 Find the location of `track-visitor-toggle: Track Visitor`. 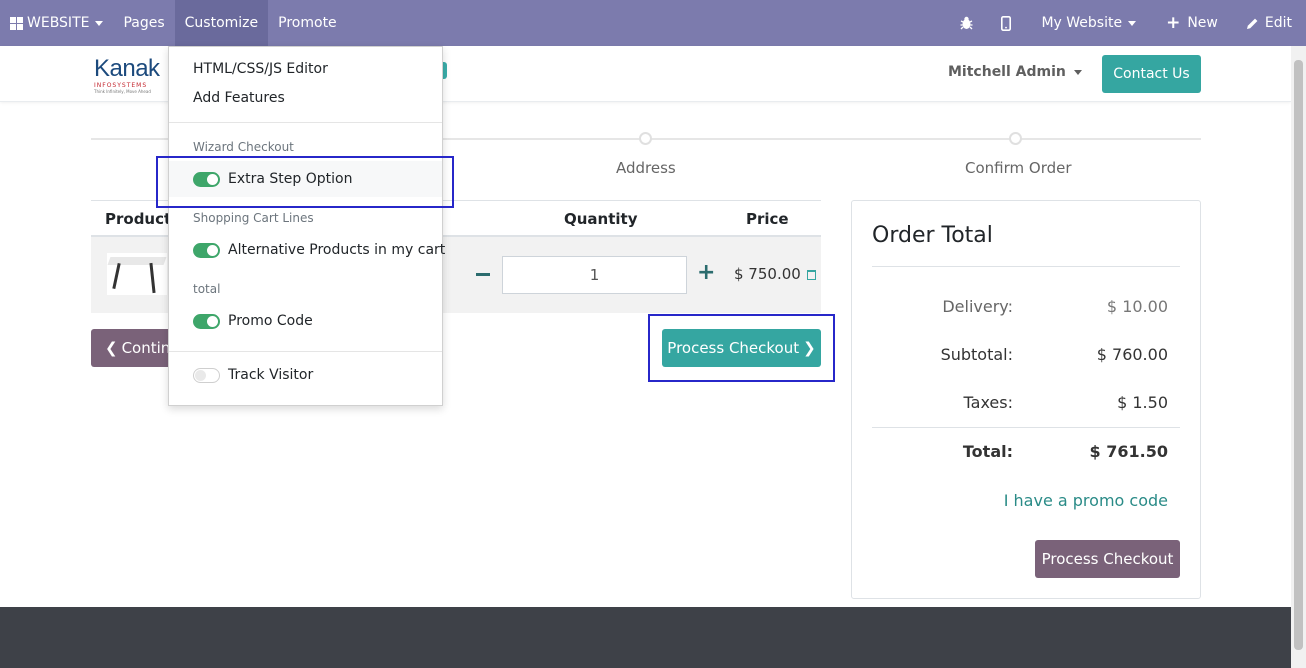

track-visitor-toggle: Track Visitor is located at coordinates (305, 375).